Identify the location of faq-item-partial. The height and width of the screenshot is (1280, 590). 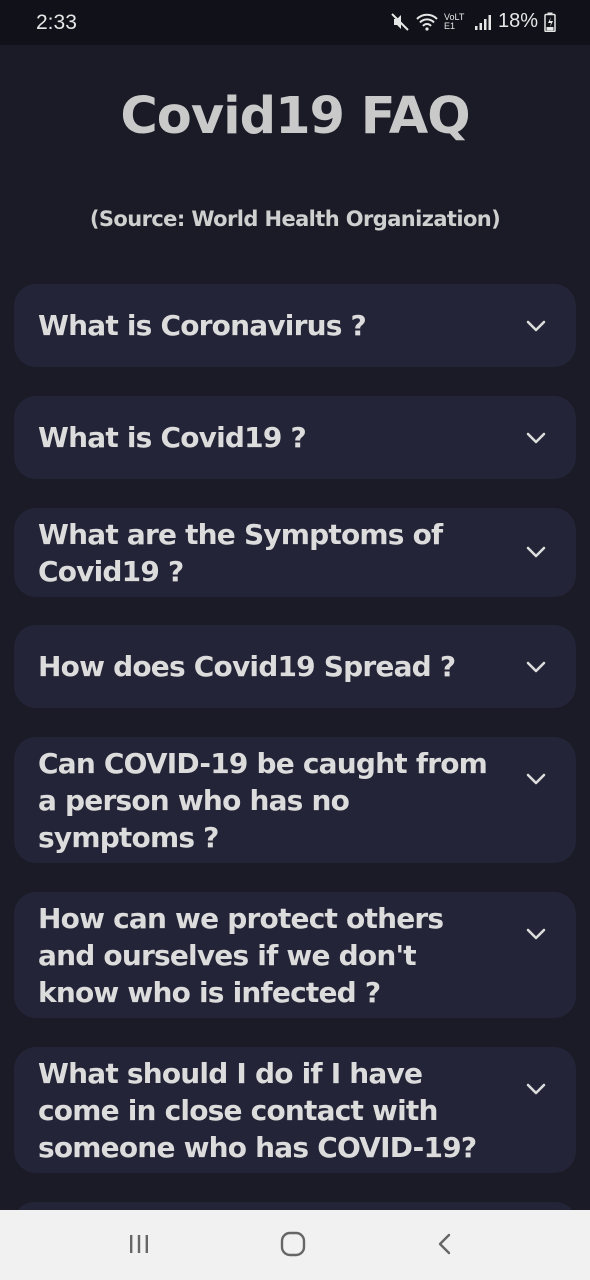
(295, 1206).